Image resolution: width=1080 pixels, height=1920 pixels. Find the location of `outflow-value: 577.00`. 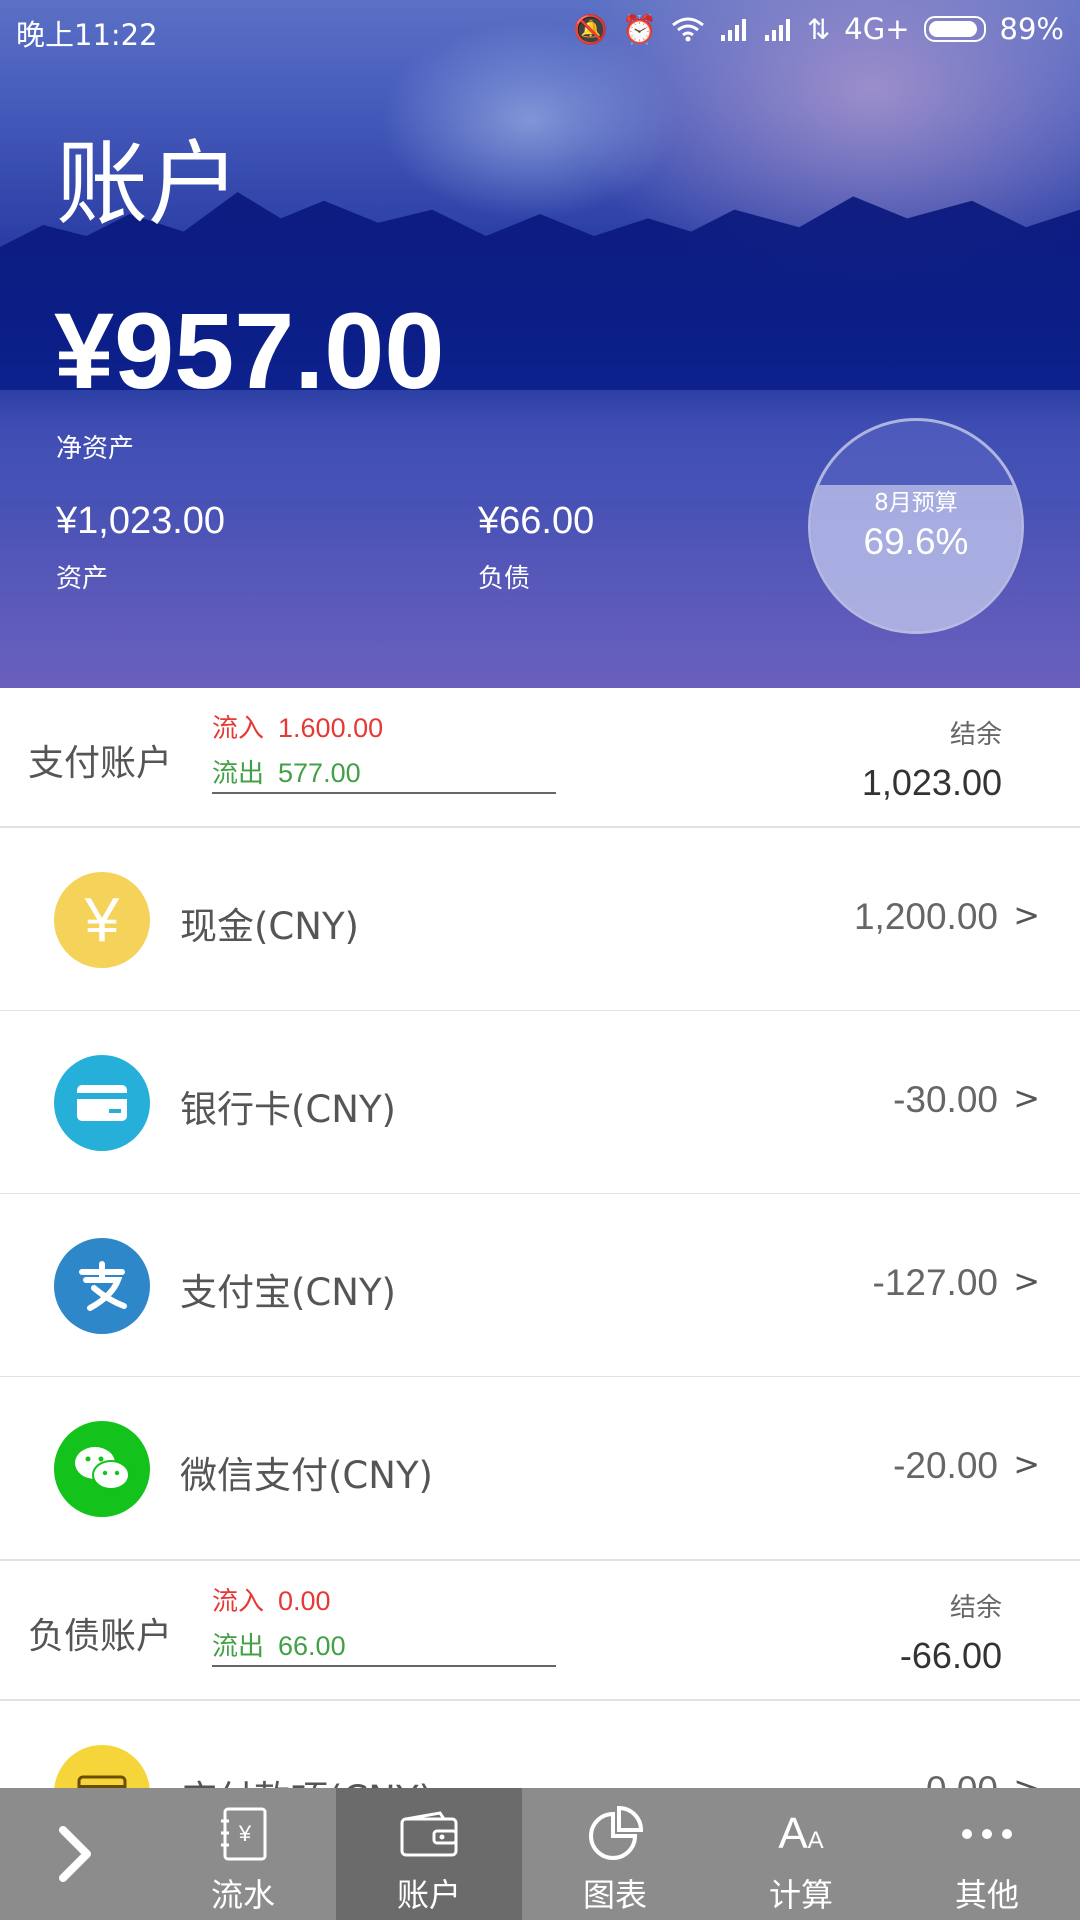

outflow-value: 577.00 is located at coordinates (319, 773).